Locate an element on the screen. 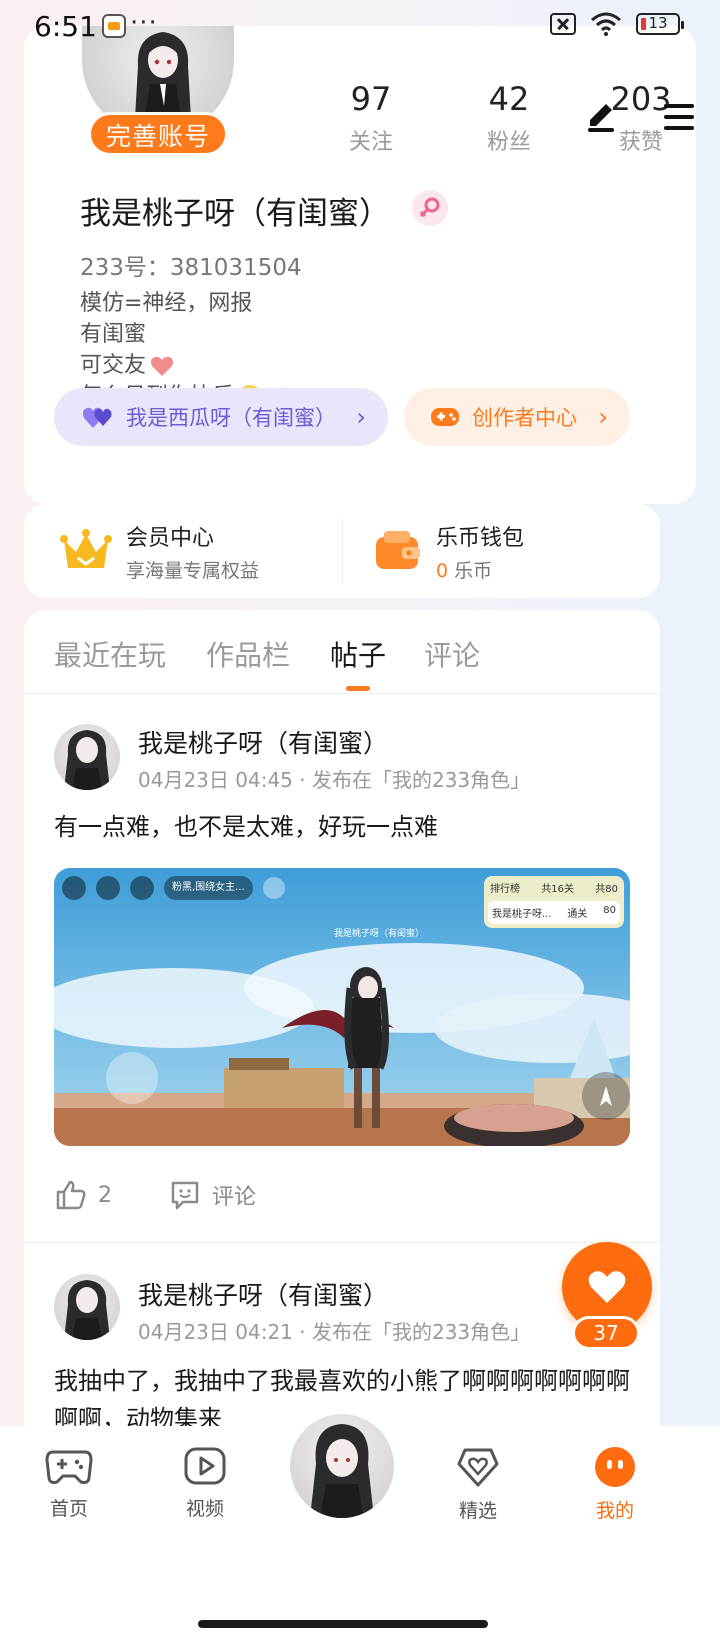  fans-label: 粉丝 is located at coordinates (508, 142).